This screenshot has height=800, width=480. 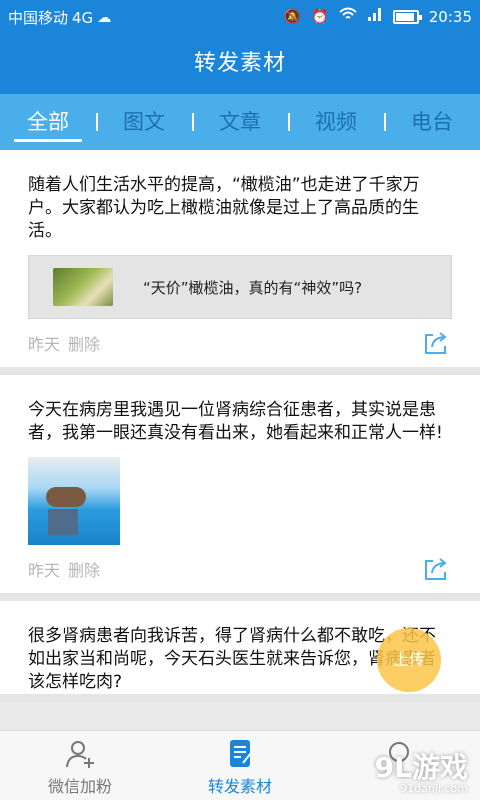 I want to click on watermark-logo: 9L游戏 91danji.com, so click(x=421, y=773).